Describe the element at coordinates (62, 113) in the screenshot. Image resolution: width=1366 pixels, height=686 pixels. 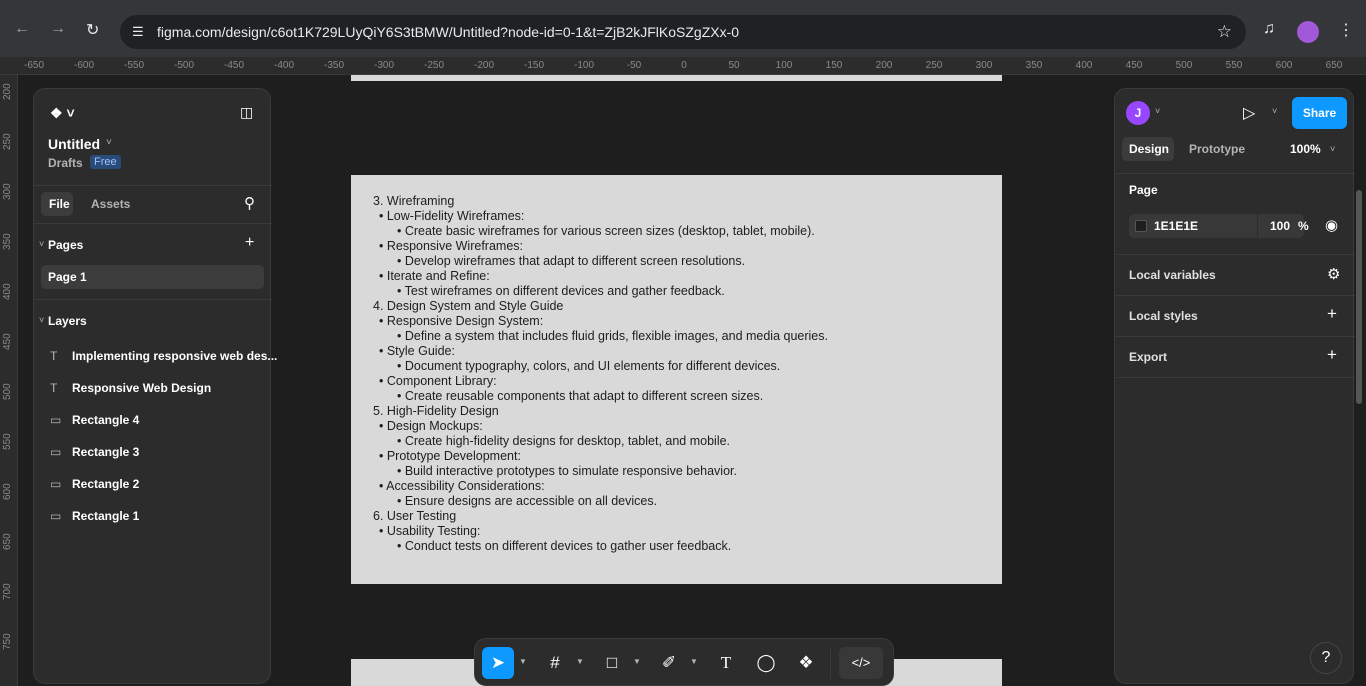
I see `figma-menu-icon: ❖ ˅` at that location.